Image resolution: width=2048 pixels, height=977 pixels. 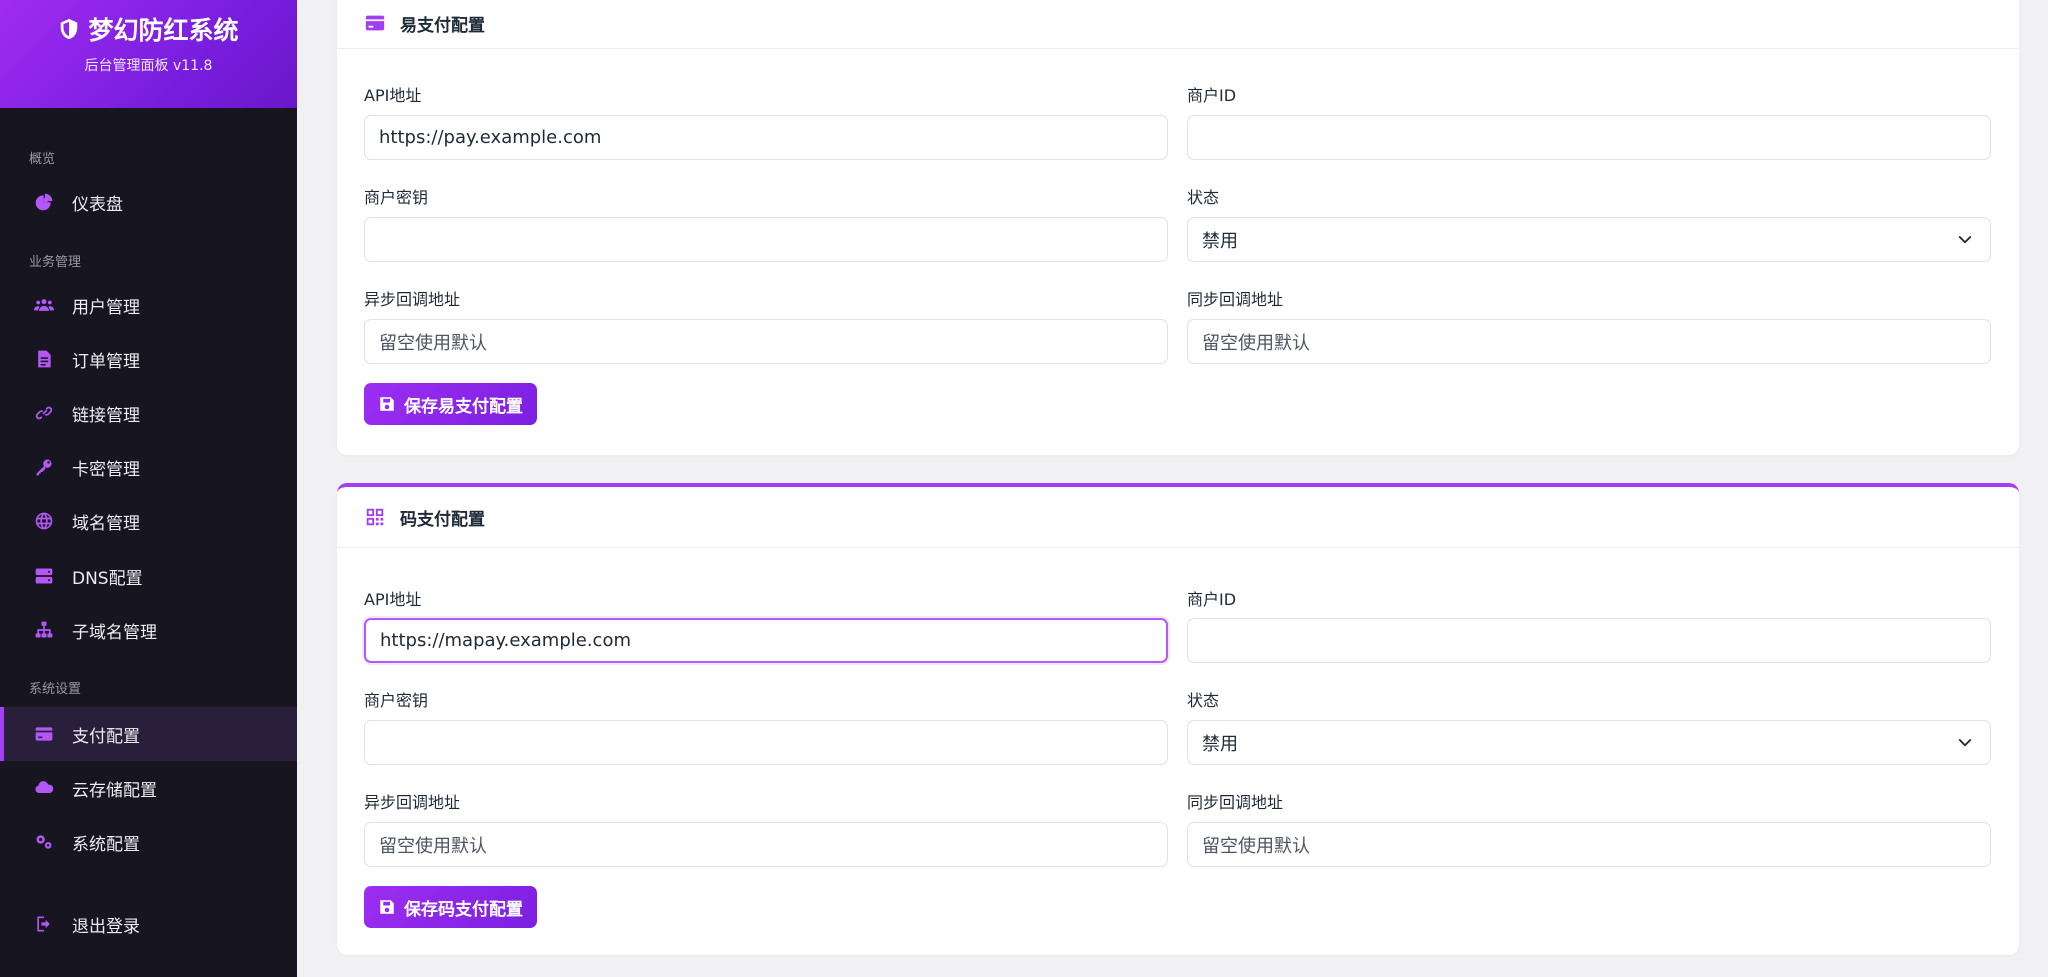 What do you see at coordinates (148, 66) in the screenshot?
I see `brand-subtitle: 后台管理面板 v11.8` at bounding box center [148, 66].